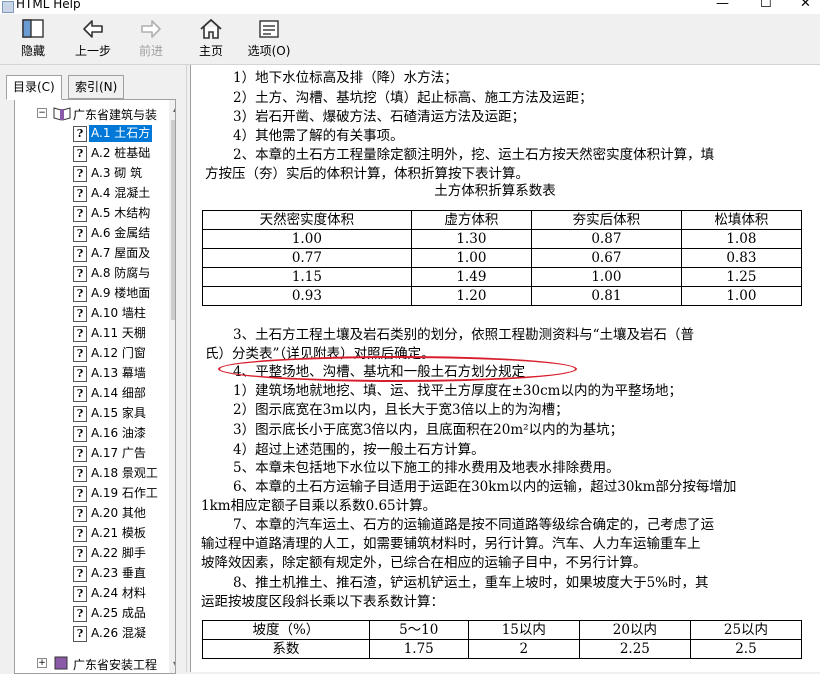 This screenshot has height=674, width=820. I want to click on options-icon, so click(269, 29).